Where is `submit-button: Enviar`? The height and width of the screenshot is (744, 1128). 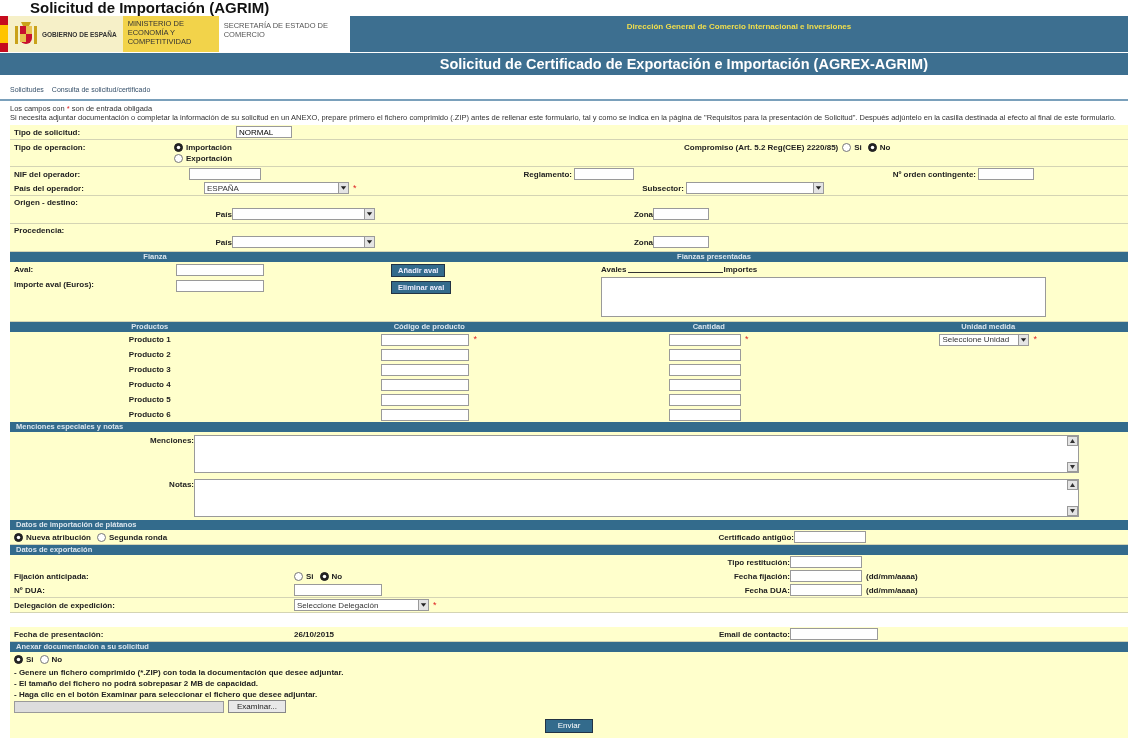 submit-button: Enviar is located at coordinates (569, 726).